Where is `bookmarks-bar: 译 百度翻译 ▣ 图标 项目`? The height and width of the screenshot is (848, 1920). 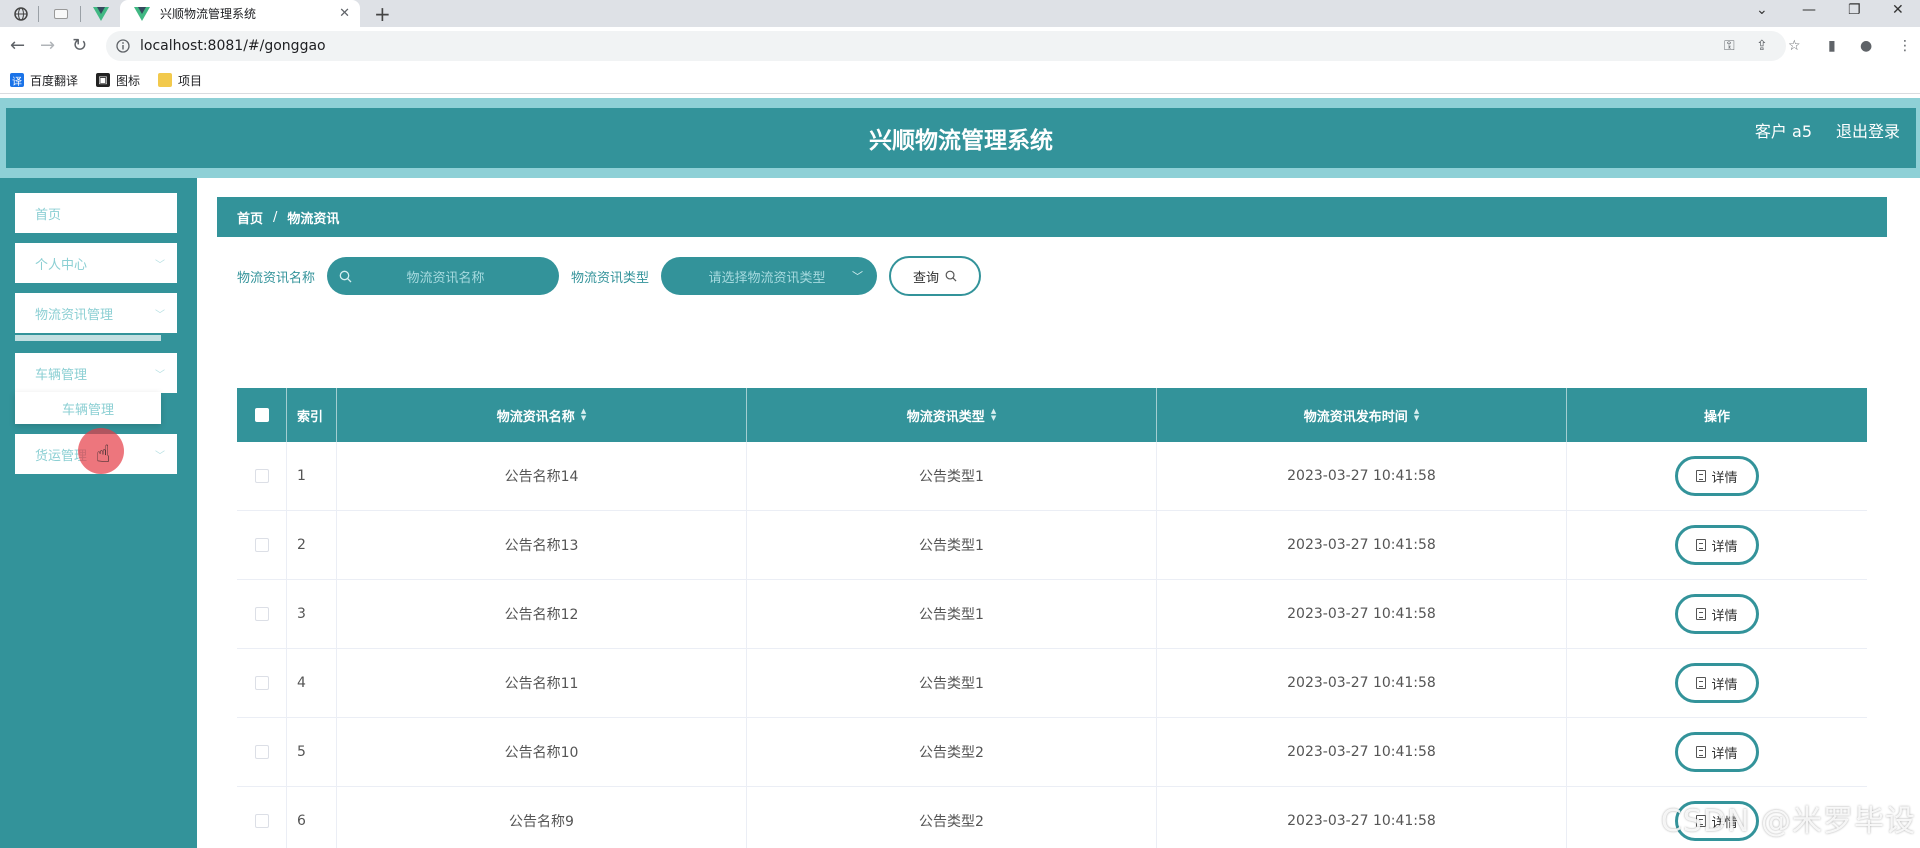 bookmarks-bar: 译 百度翻译 ▣ 图标 项目 is located at coordinates (960, 80).